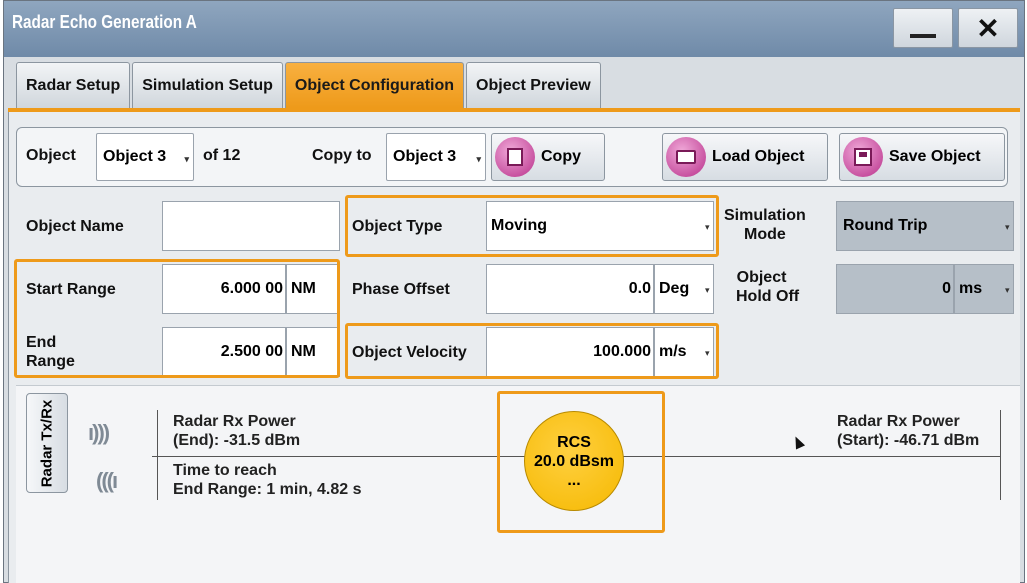  I want to click on end-range-marker, so click(157, 455).